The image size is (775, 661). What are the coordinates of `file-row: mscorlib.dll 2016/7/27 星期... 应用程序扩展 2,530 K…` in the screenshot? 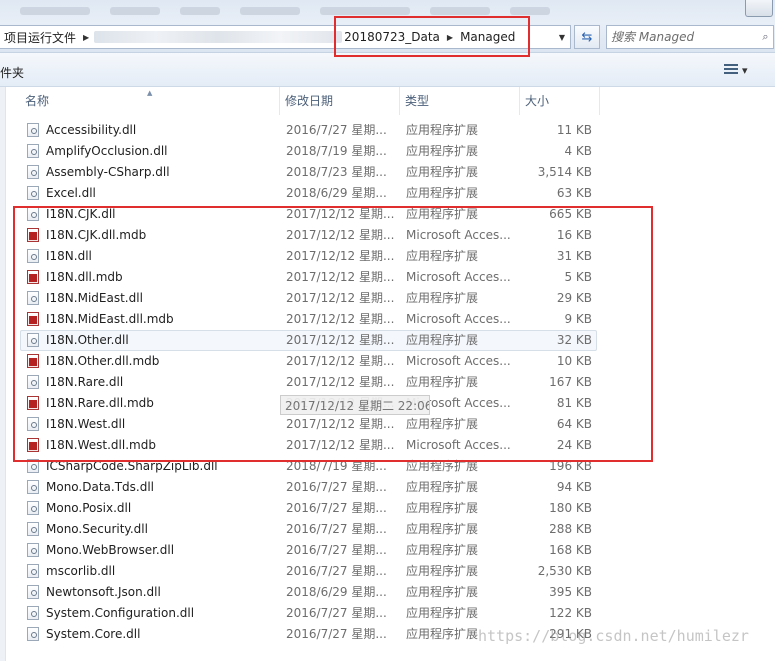 It's located at (387, 571).